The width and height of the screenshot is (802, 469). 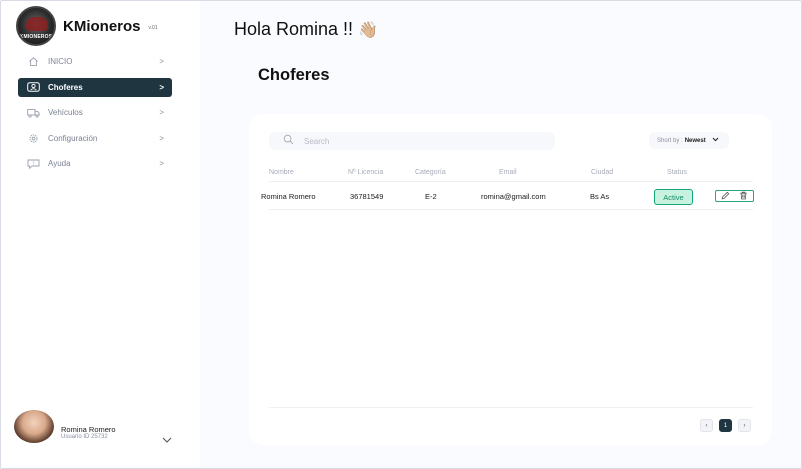 What do you see at coordinates (511, 181) in the screenshot?
I see `header-divider` at bounding box center [511, 181].